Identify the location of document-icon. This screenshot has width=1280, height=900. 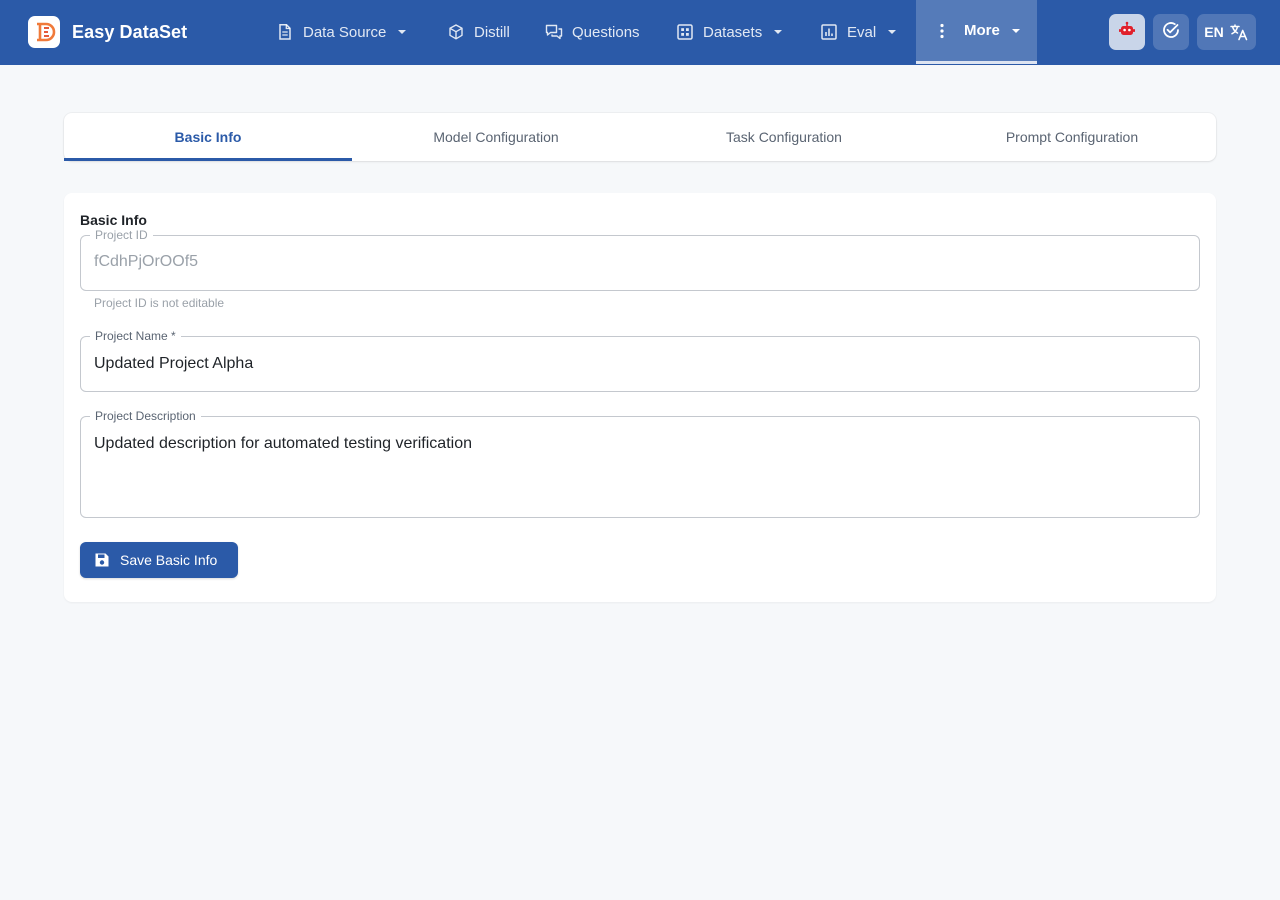
(285, 32).